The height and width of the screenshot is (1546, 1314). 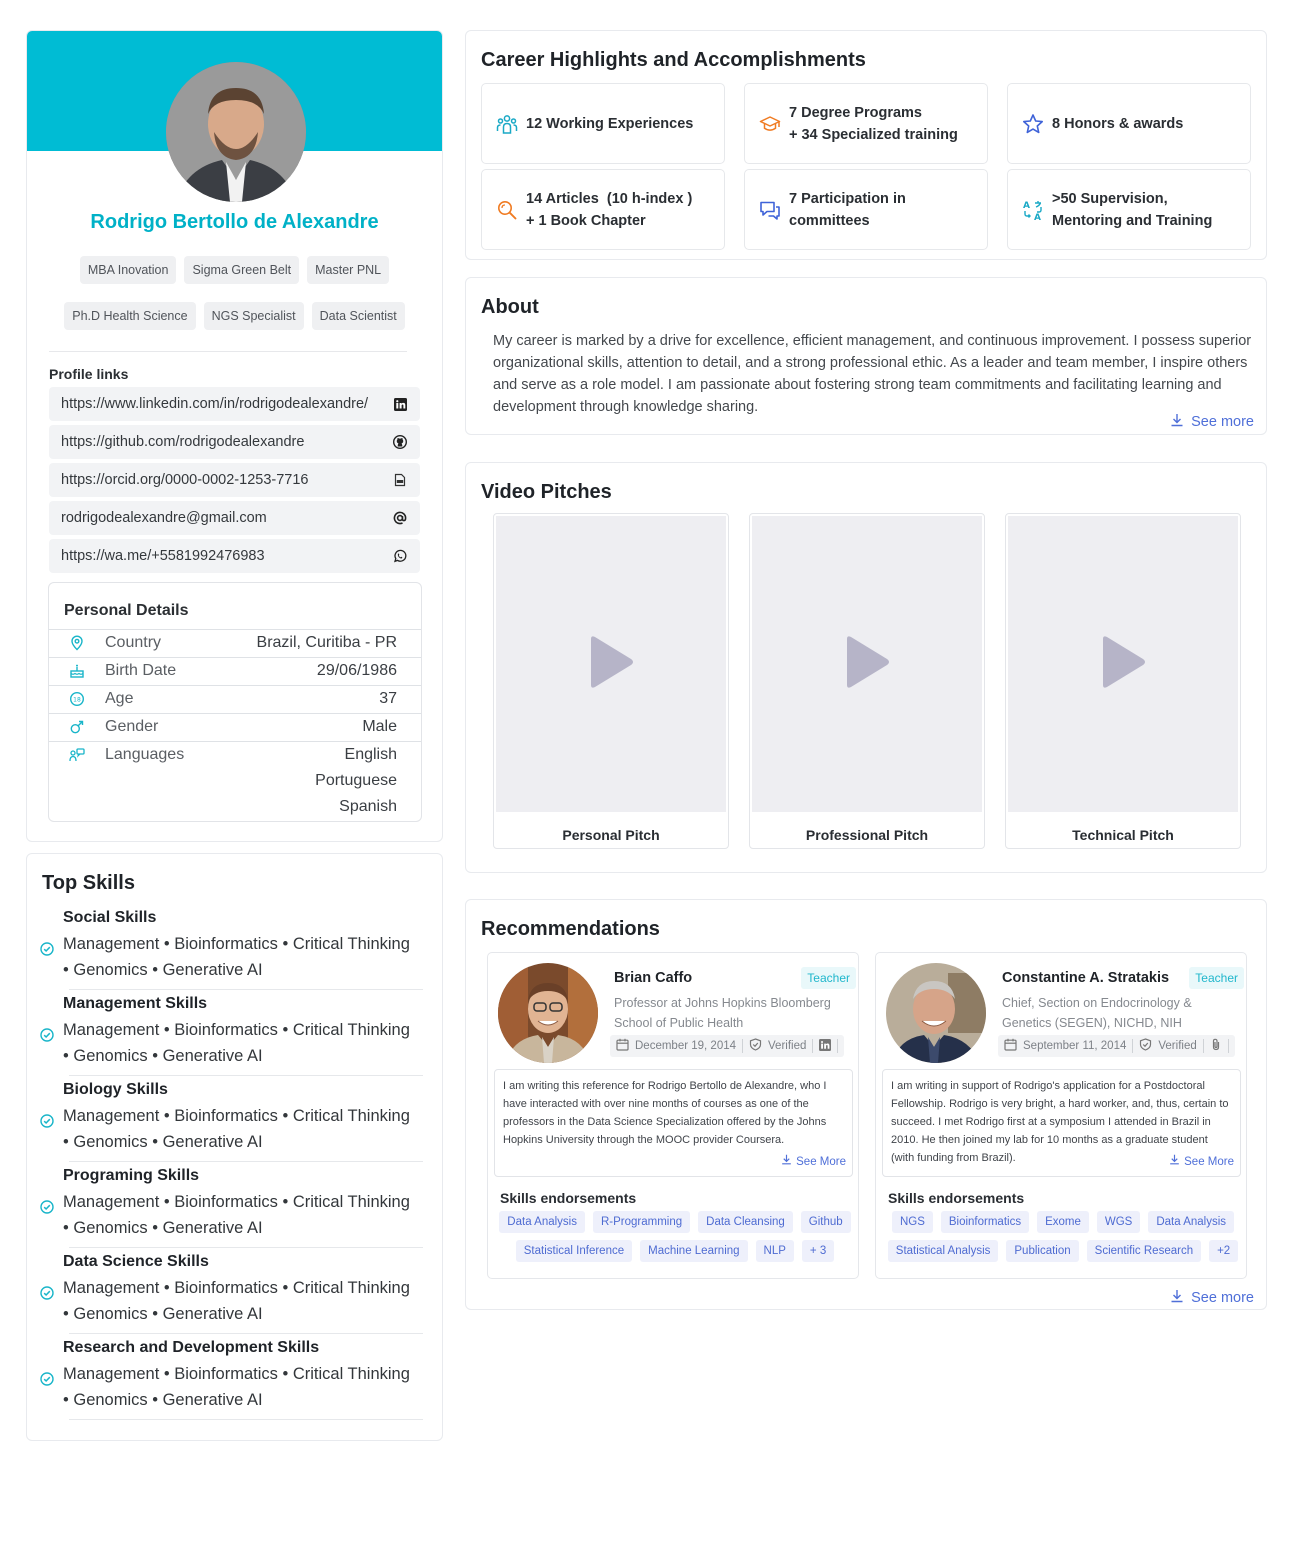 What do you see at coordinates (1033, 210) in the screenshot?
I see `translate-icon: AA` at bounding box center [1033, 210].